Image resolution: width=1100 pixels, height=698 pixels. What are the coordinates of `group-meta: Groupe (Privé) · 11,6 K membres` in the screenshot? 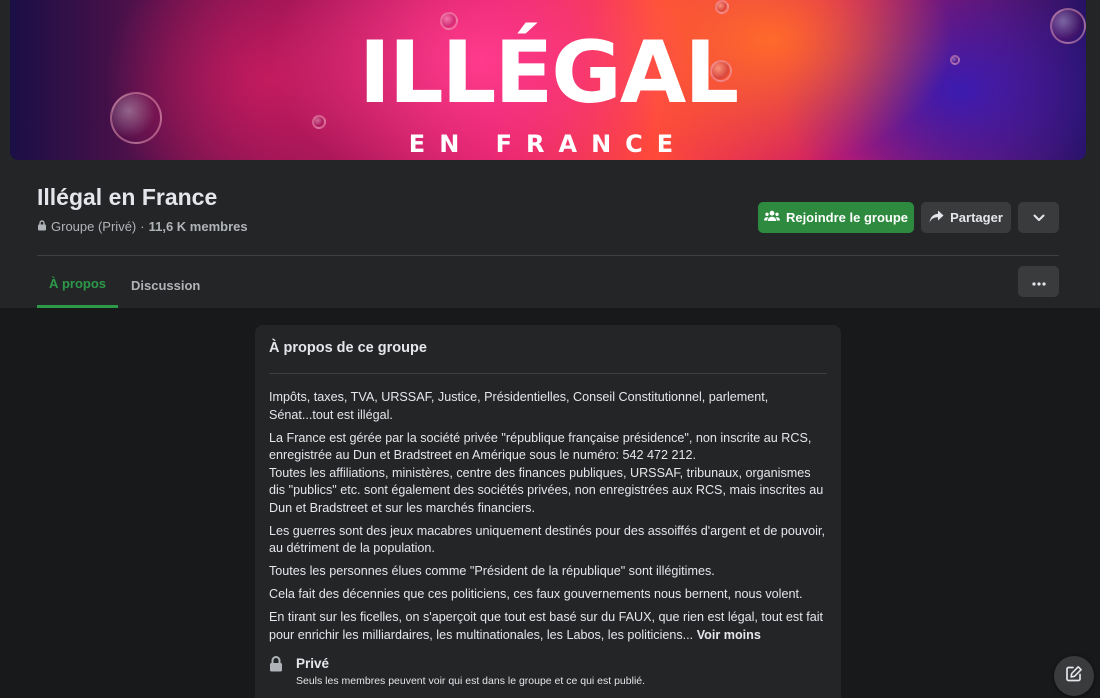 It's located at (142, 226).